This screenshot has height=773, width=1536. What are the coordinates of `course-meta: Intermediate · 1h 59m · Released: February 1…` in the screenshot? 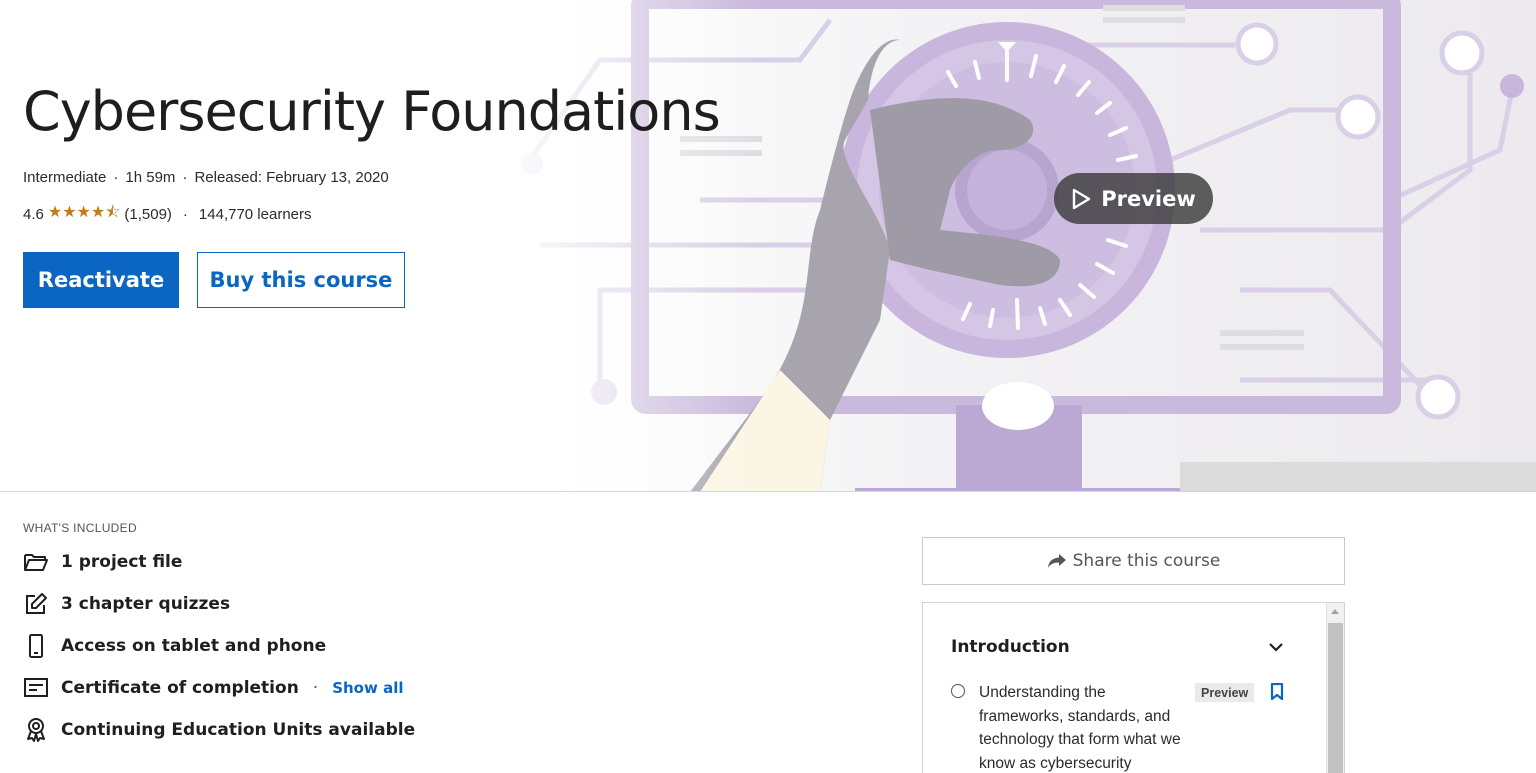 It's located at (206, 177).